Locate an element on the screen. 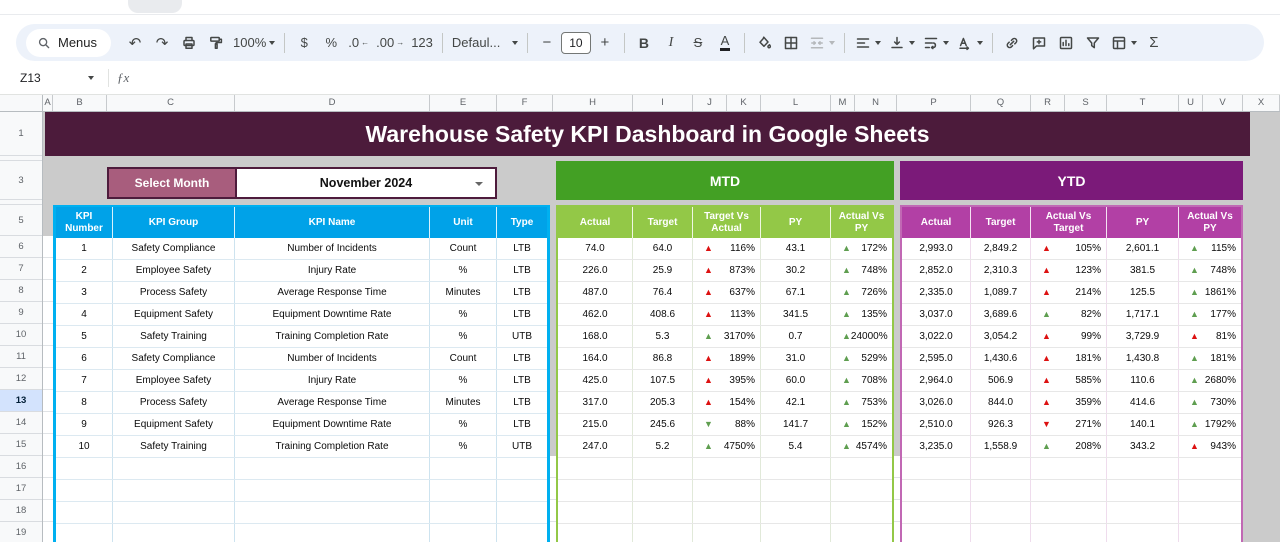 Image resolution: width=1280 pixels, height=542 pixels. cell-kpi-number: 9 is located at coordinates (84, 424).